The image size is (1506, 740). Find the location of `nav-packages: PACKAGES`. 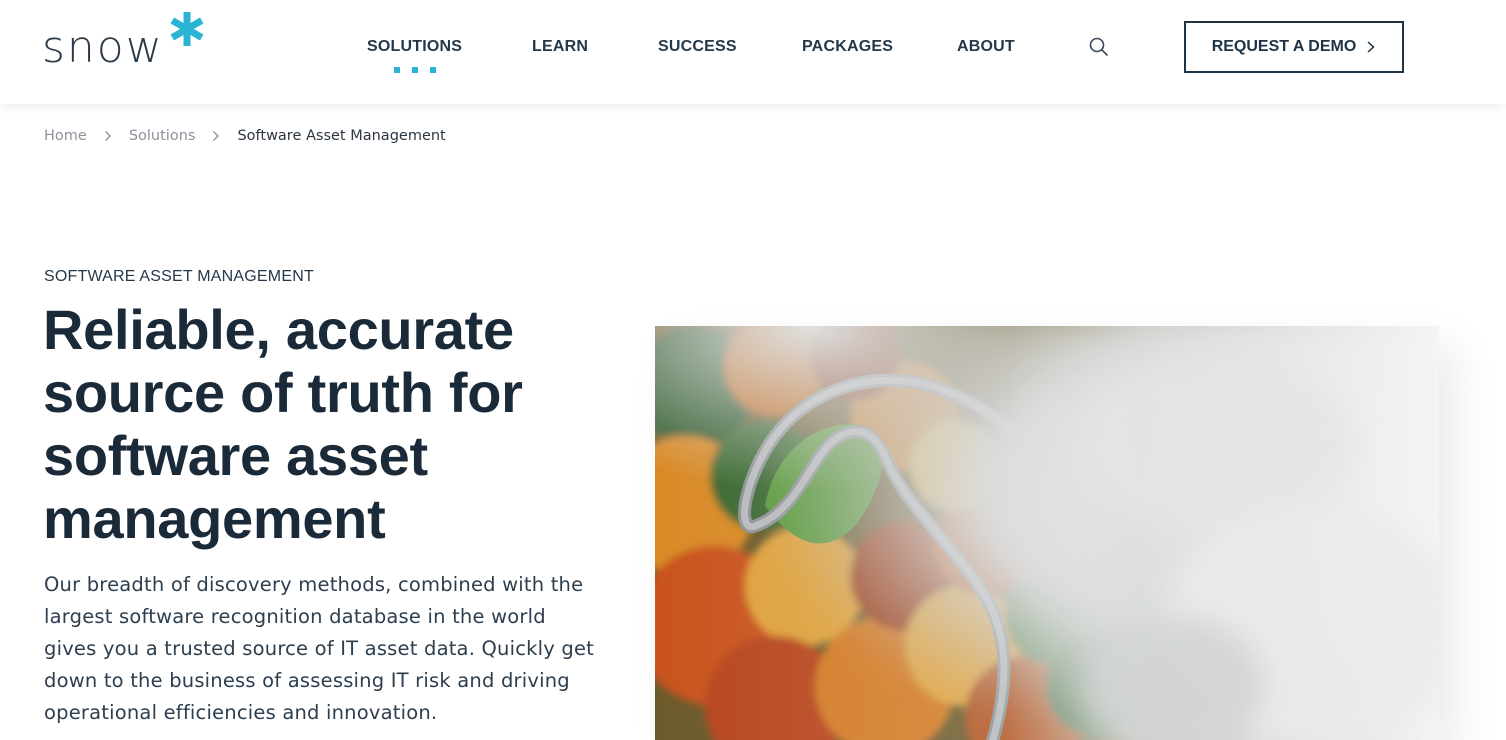

nav-packages: PACKAGES is located at coordinates (847, 47).